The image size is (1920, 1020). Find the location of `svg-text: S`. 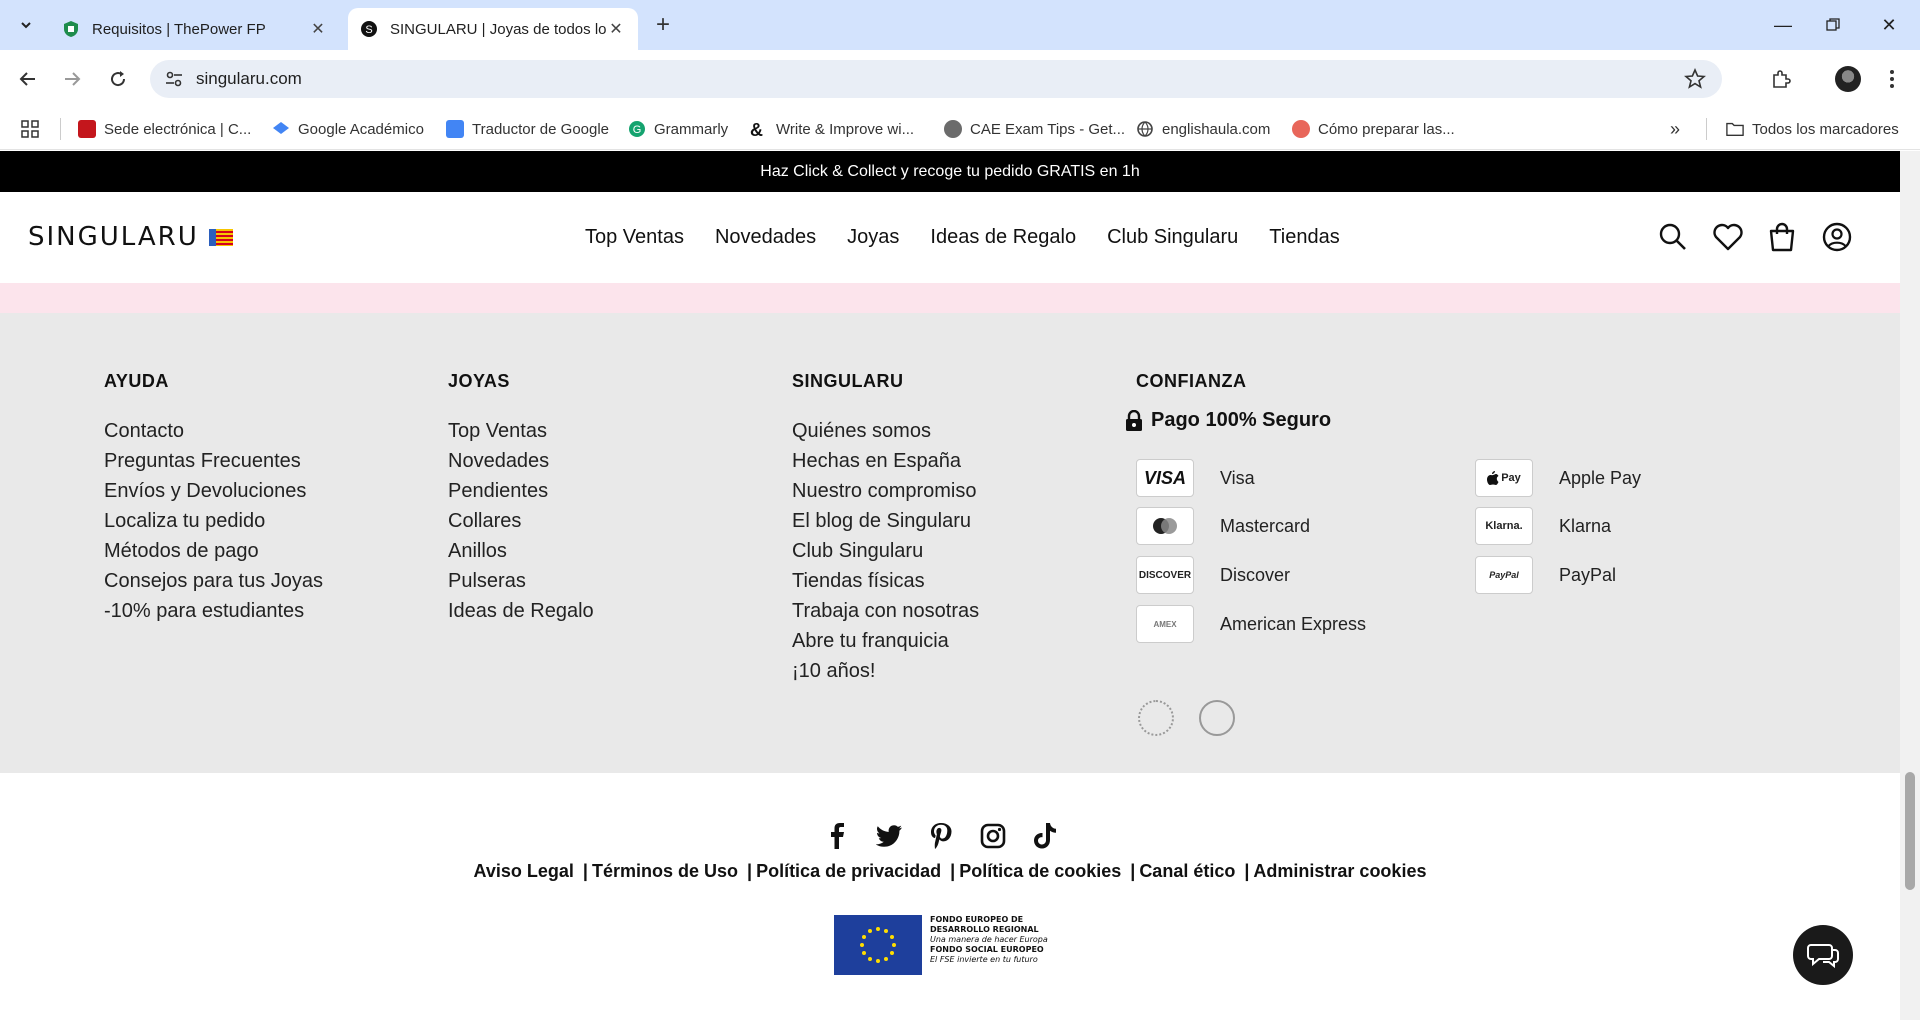

svg-text: S is located at coordinates (368, 30).